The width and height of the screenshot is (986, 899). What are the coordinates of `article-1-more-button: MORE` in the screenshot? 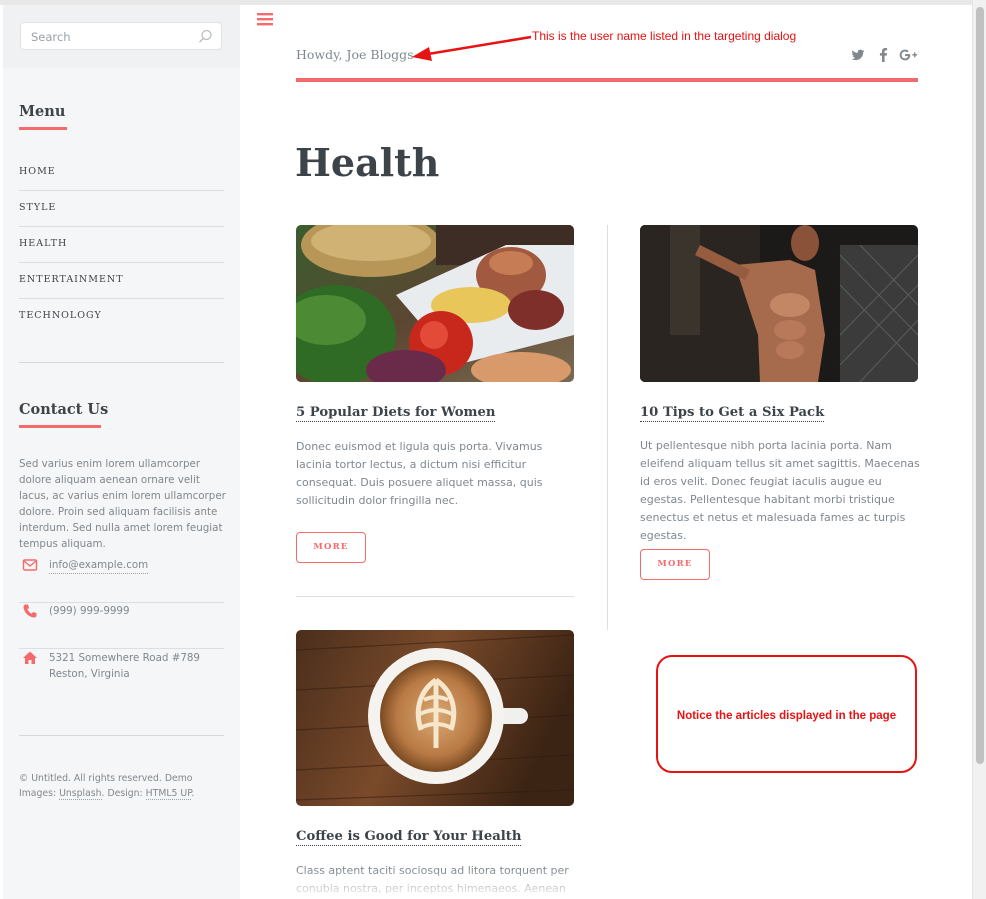 It's located at (331, 547).